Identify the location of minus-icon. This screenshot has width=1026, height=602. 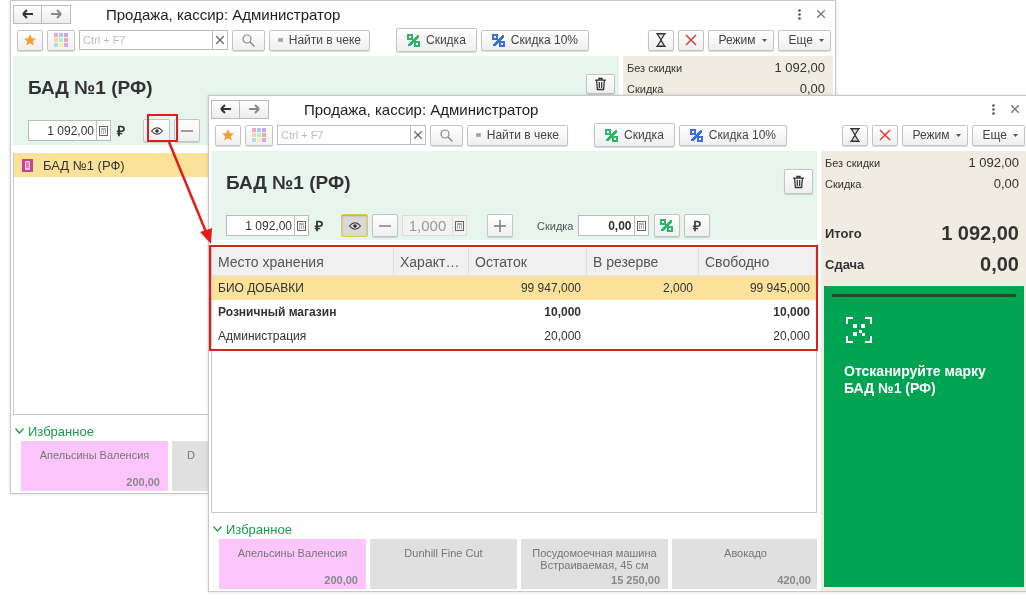
(187, 130).